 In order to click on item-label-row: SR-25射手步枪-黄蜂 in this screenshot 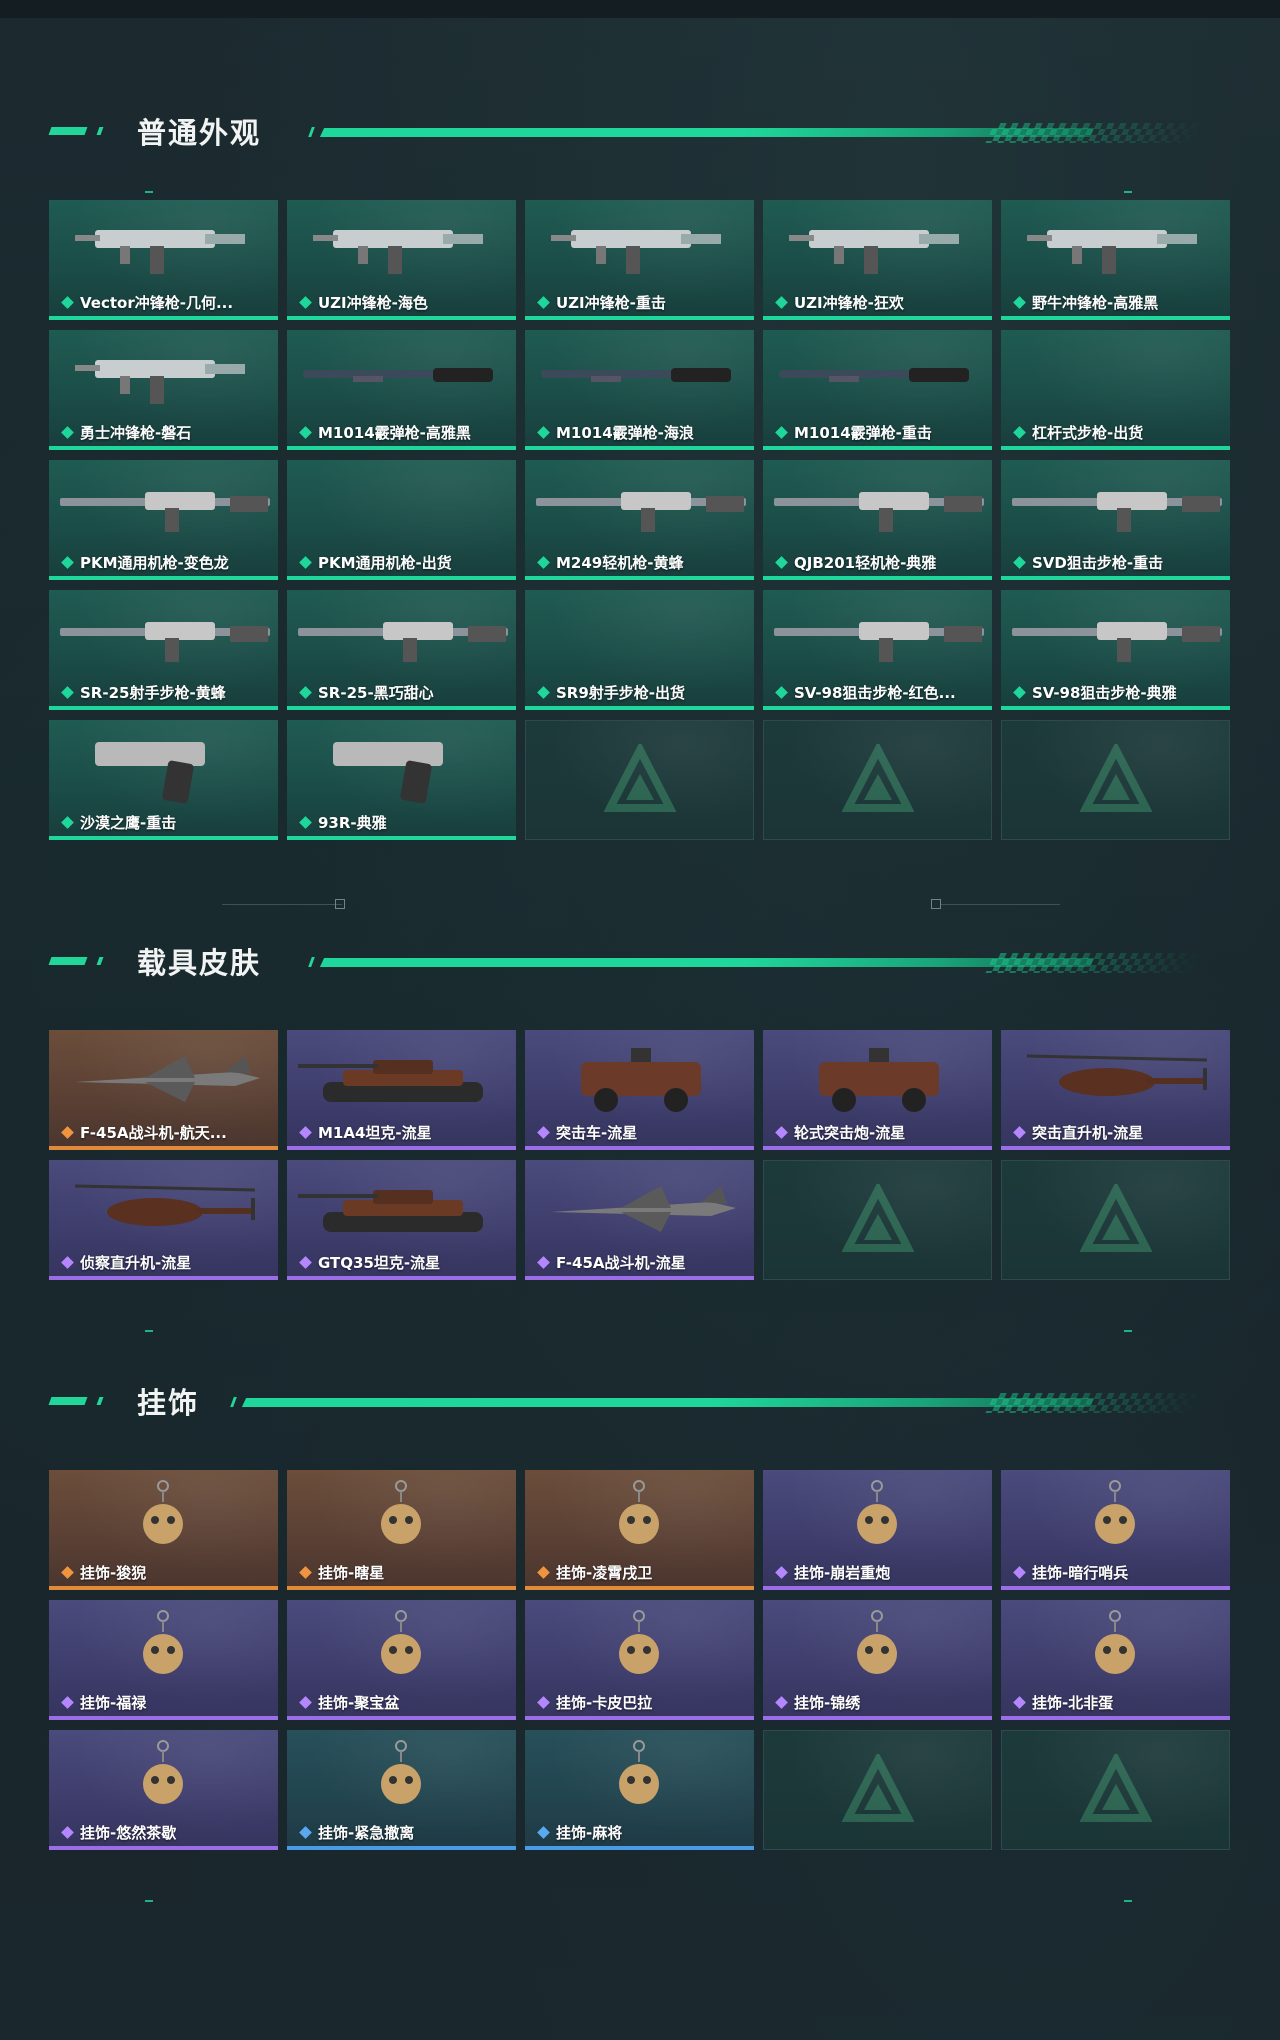, I will do `click(163, 692)`.